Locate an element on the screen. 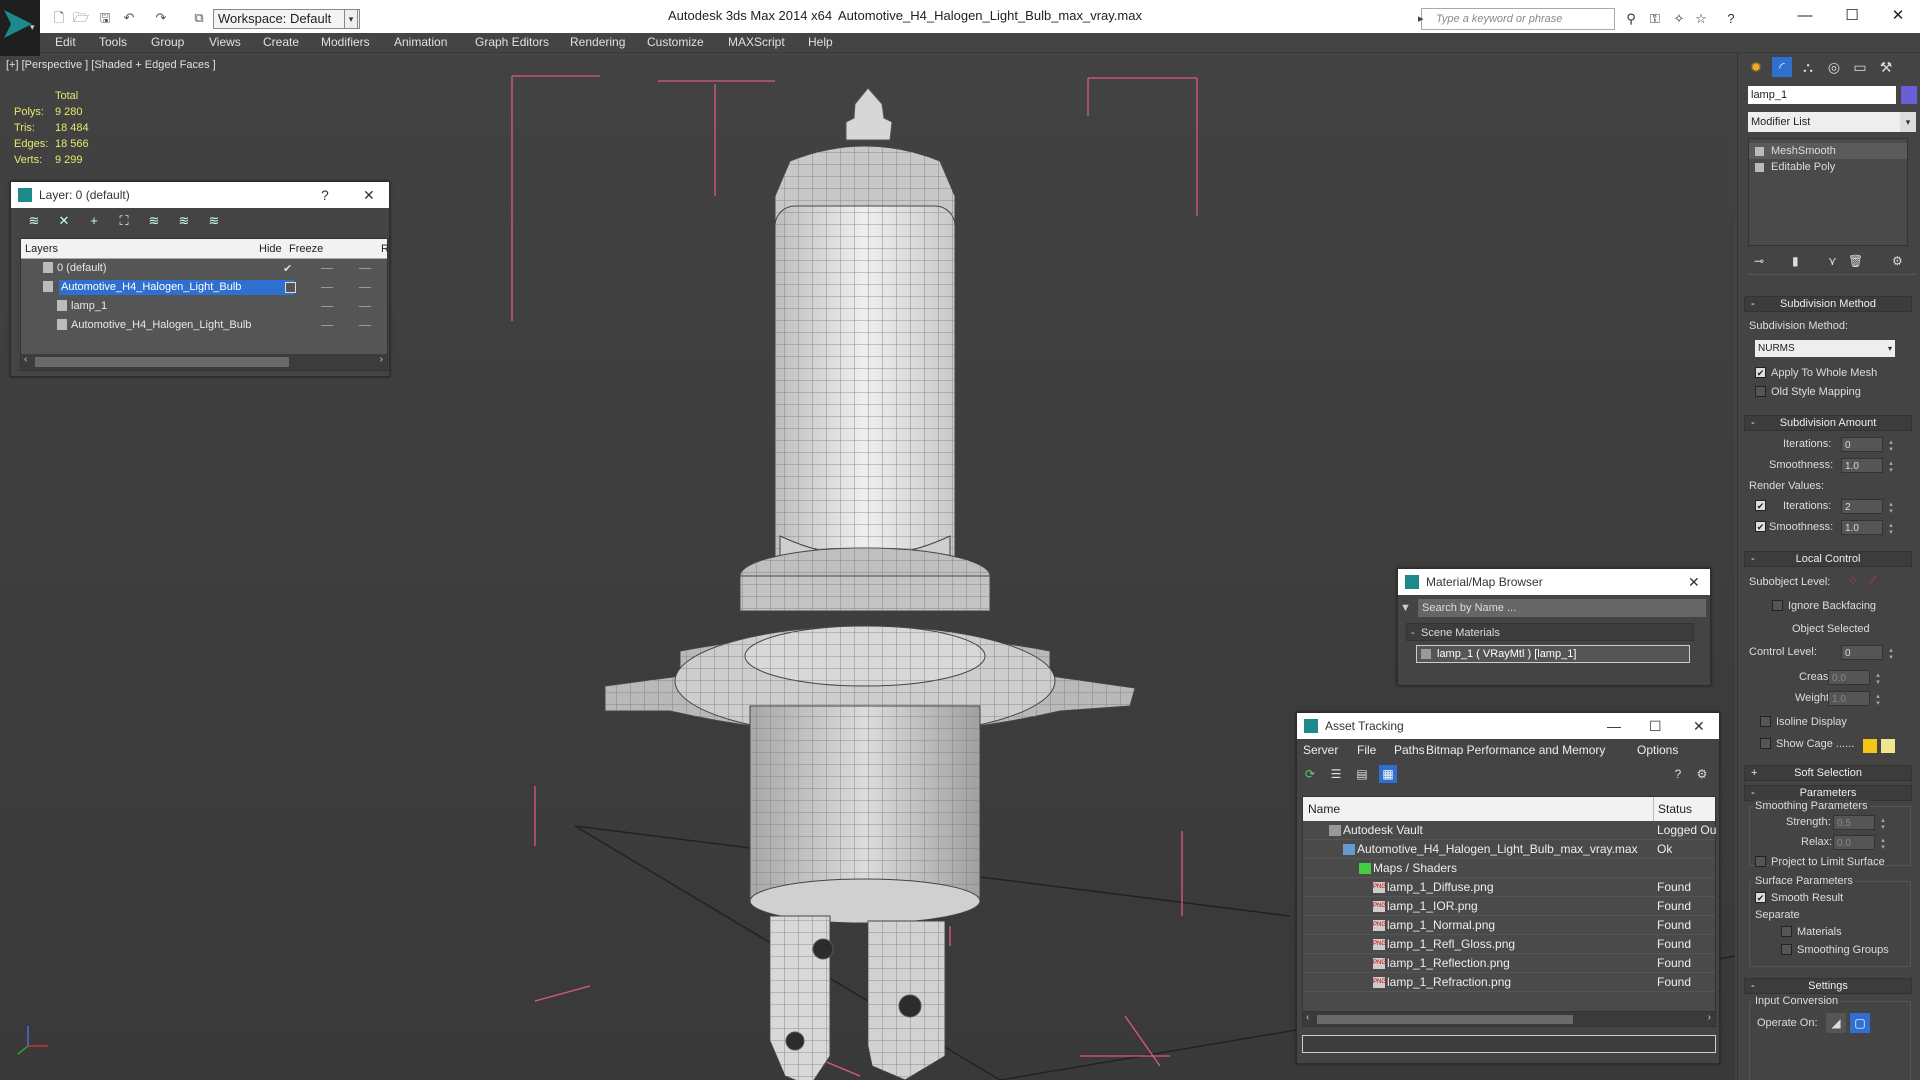 Image resolution: width=1920 pixels, height=1080 pixels. maximize-icon: ☐ is located at coordinates (1655, 726).